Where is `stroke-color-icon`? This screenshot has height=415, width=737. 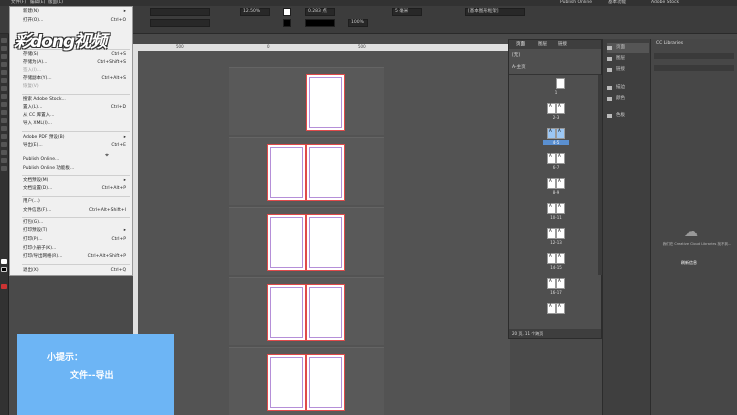 stroke-color-icon is located at coordinates (4, 269).